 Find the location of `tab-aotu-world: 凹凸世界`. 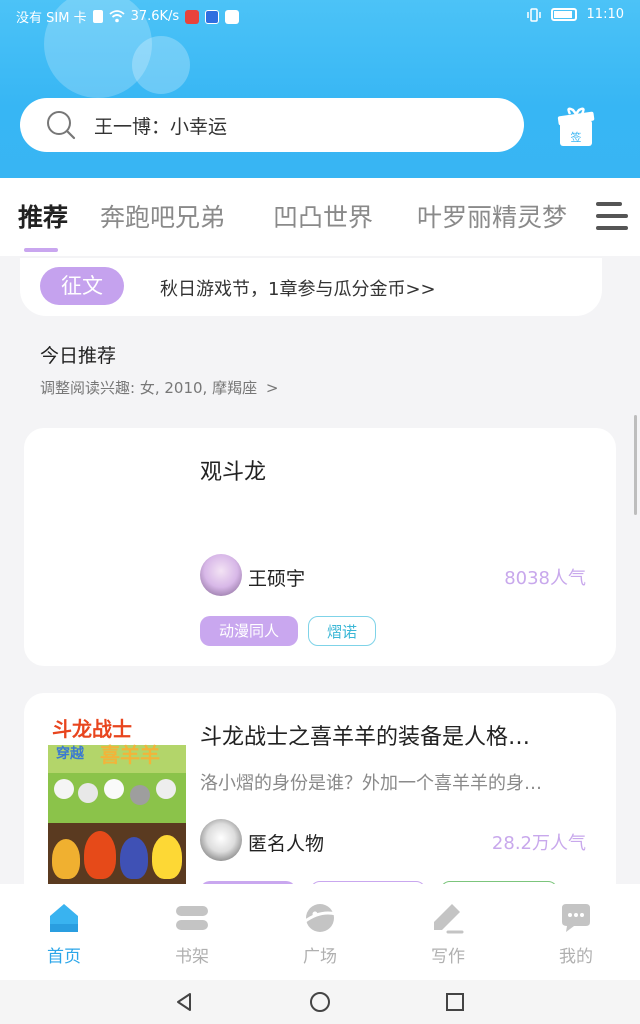

tab-aotu-world: 凹凸世界 is located at coordinates (323, 216).